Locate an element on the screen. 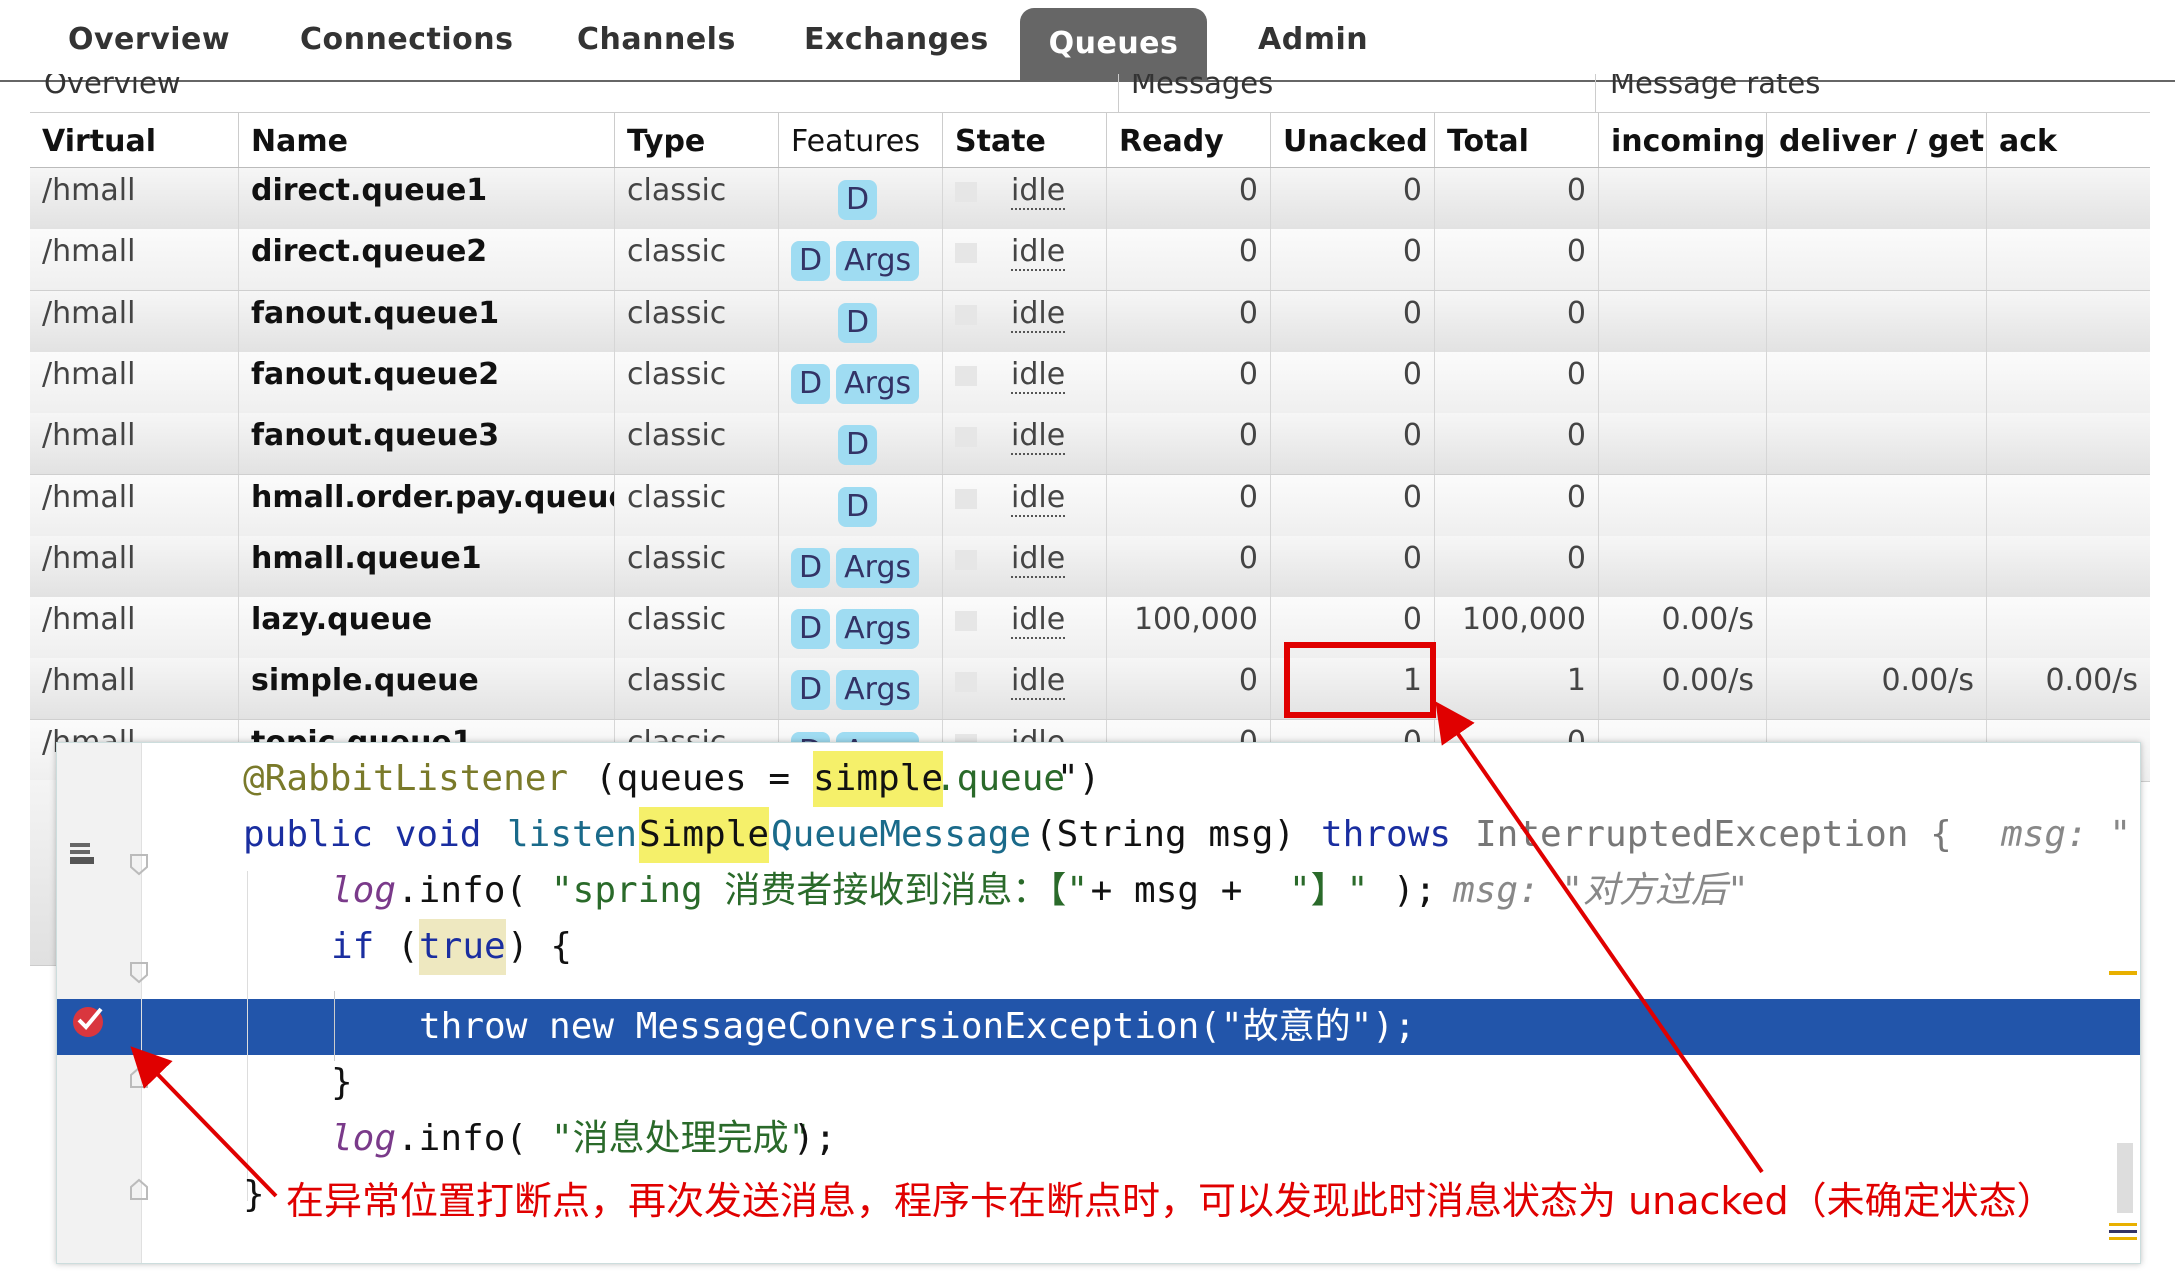 This screenshot has height=1273, width=2175. arrow-to-unacked is located at coordinates (1599, 937).